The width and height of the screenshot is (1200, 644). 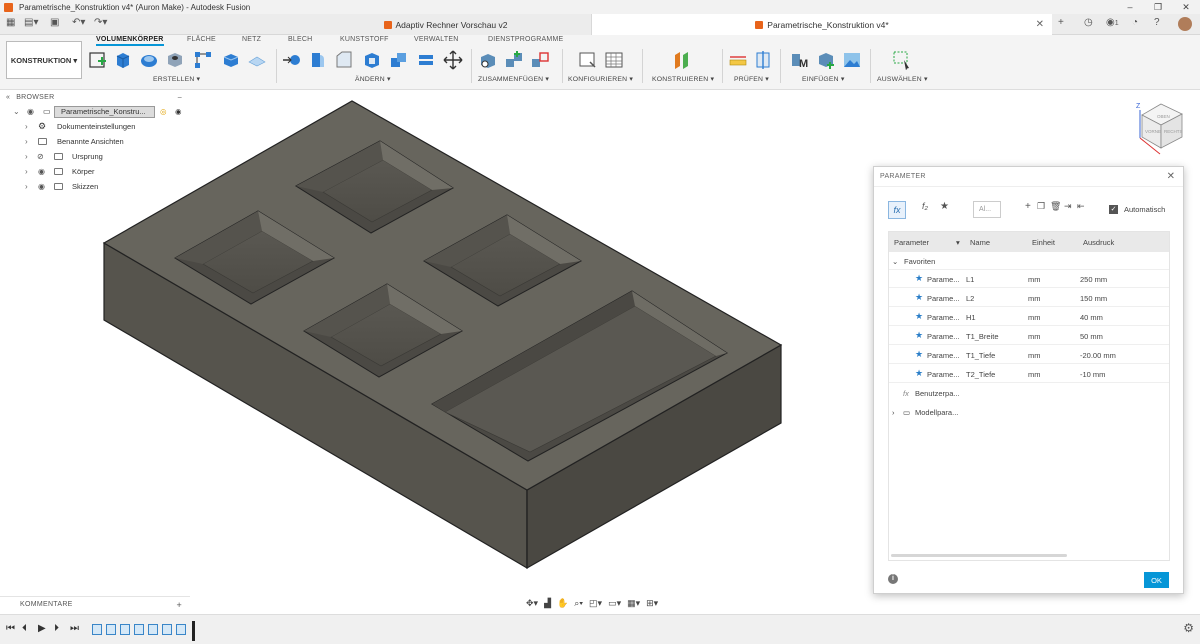 What do you see at coordinates (54, 22) in the screenshot?
I see `save-icon: ▣` at bounding box center [54, 22].